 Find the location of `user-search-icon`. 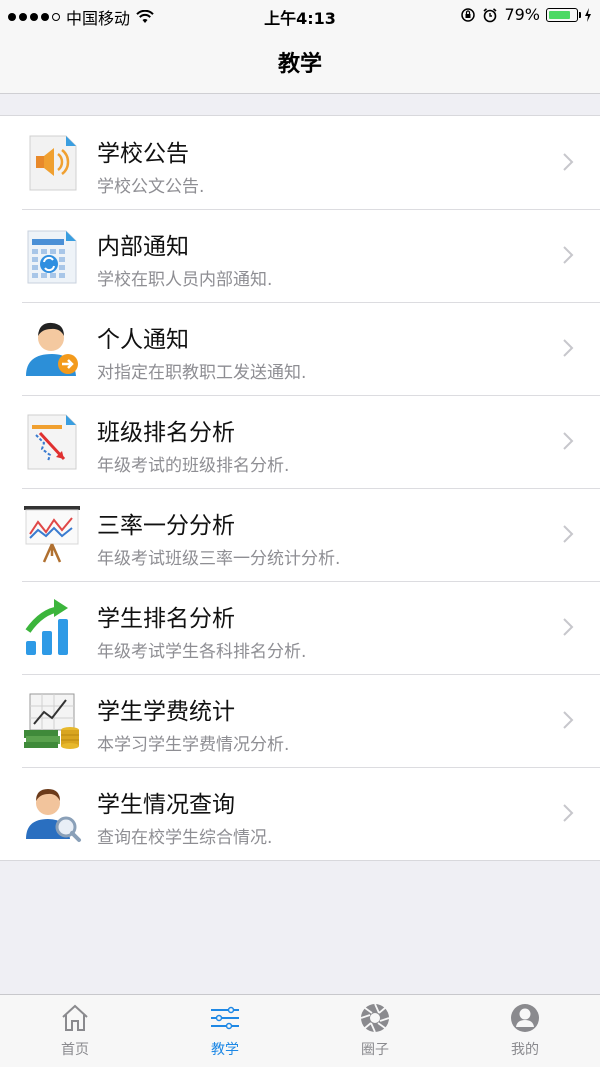

user-search-icon is located at coordinates (53, 815).